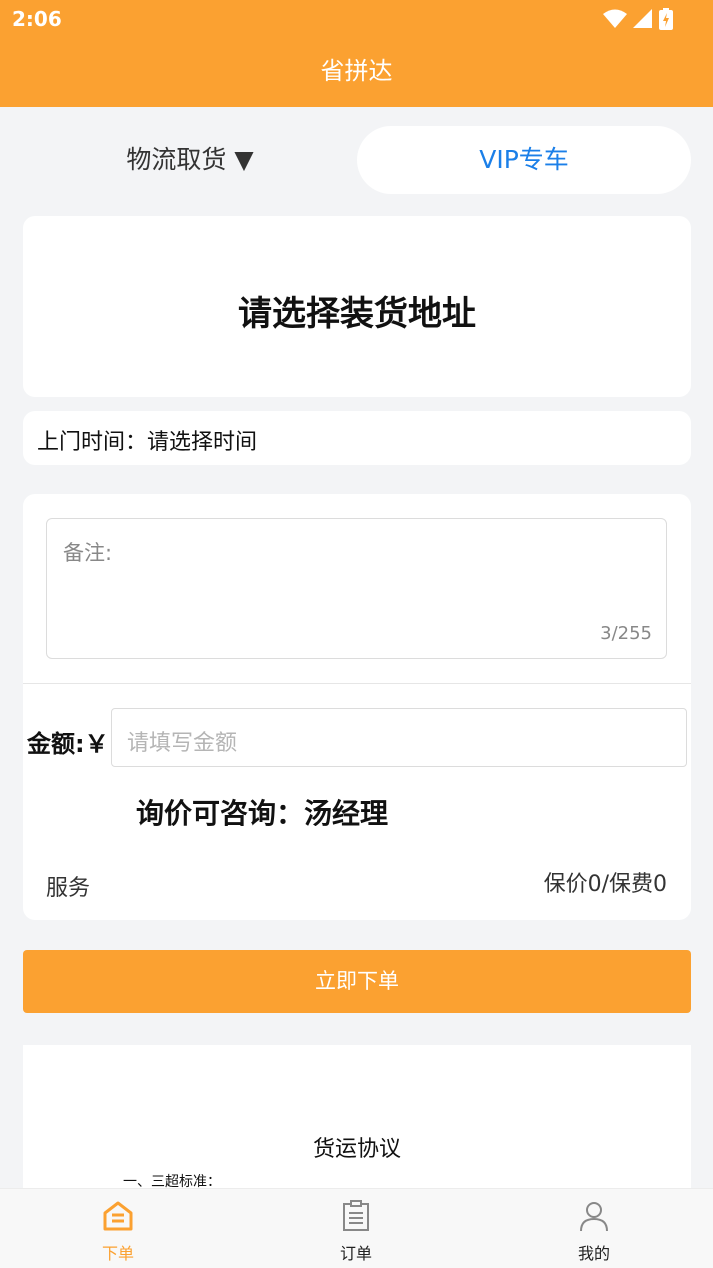  I want to click on tab-vip-car: VIP专车, so click(524, 160).